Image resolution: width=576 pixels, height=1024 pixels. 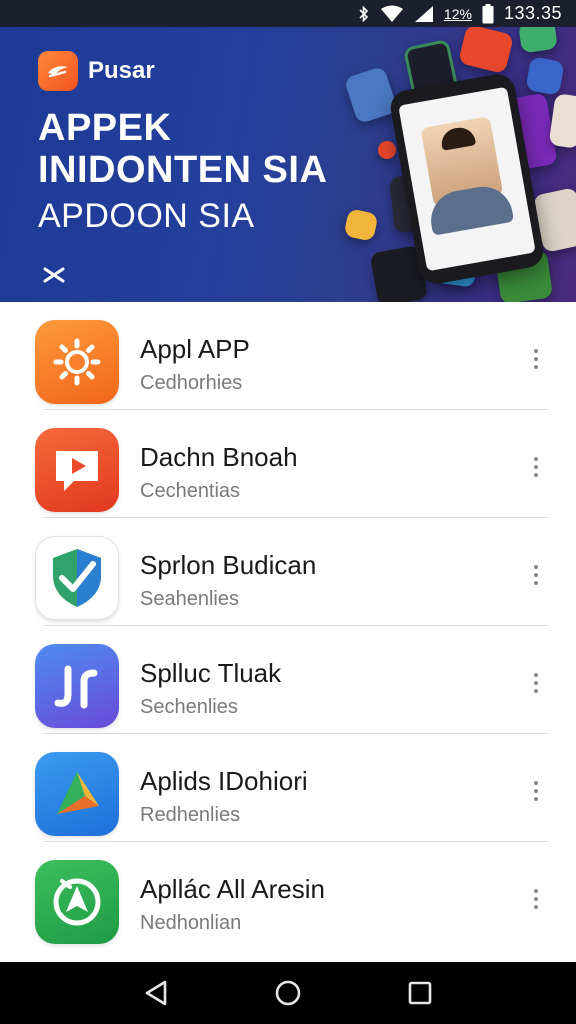 What do you see at coordinates (77, 578) in the screenshot?
I see `shield-check-icon` at bounding box center [77, 578].